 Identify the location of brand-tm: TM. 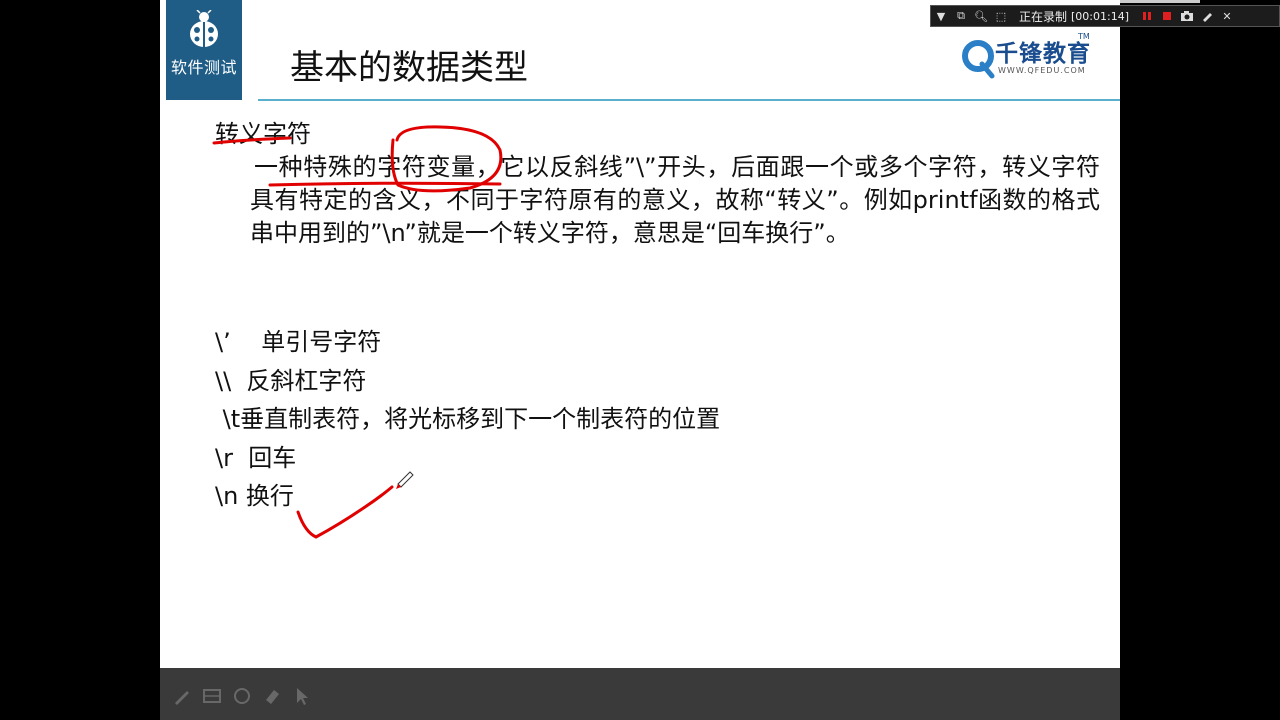
(1084, 36).